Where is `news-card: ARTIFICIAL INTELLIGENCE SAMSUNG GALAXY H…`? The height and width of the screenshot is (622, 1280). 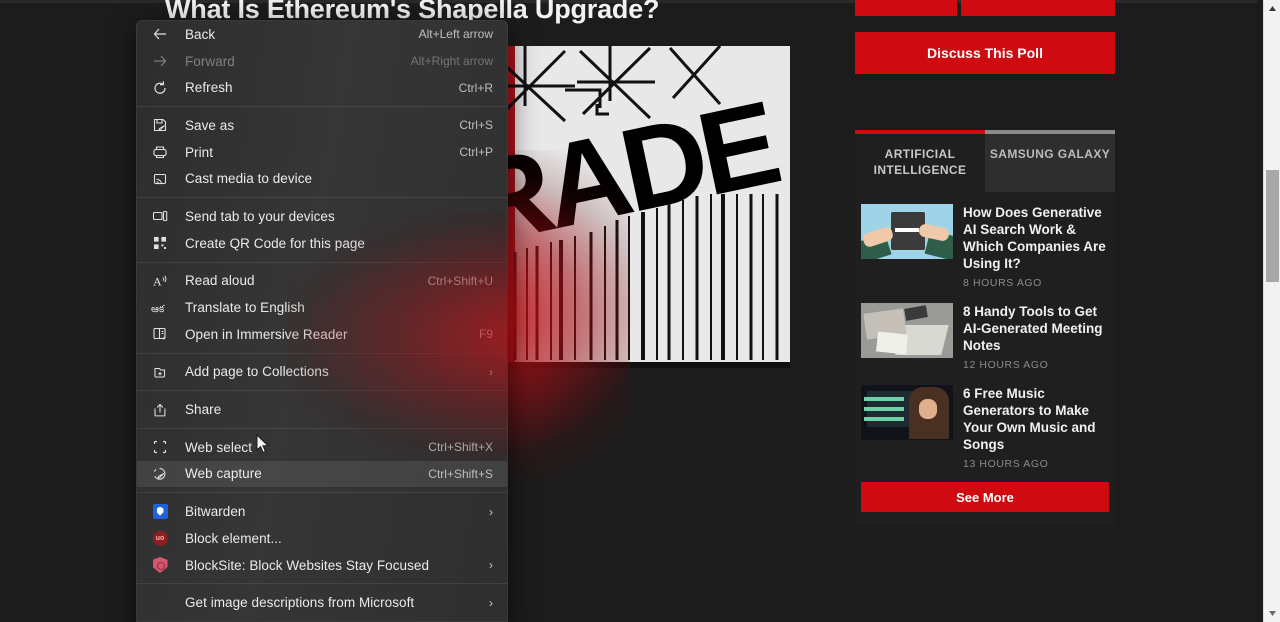
news-card: ARTIFICIAL INTELLIGENCE SAMSUNG GALAXY H… is located at coordinates (985, 328).